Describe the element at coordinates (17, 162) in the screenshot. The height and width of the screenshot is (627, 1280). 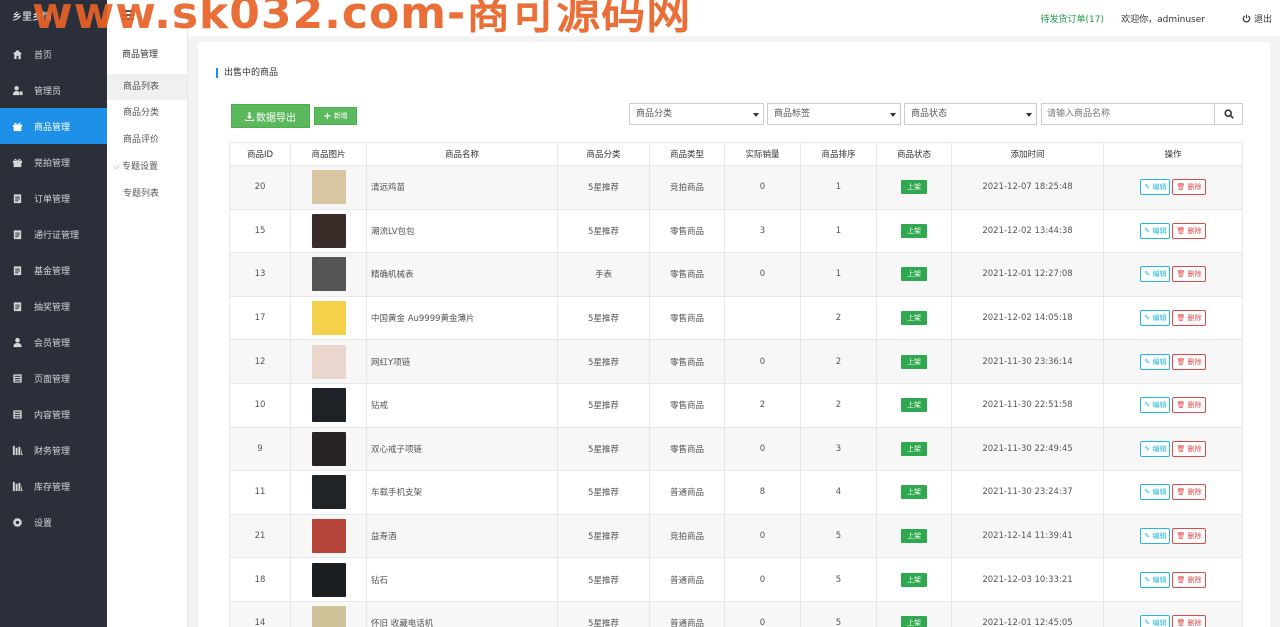
I see `gift-icon` at that location.